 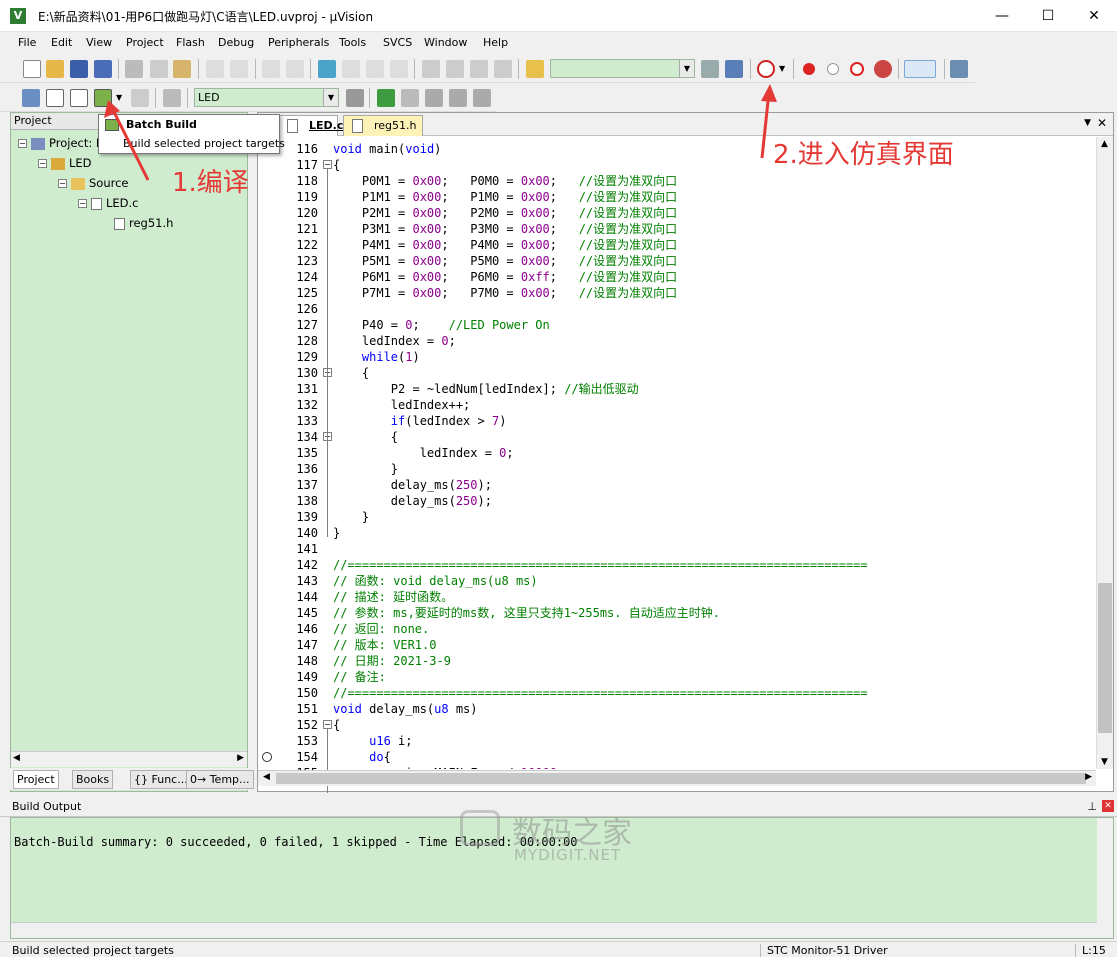 What do you see at coordinates (769, 93) in the screenshot?
I see `arrow-head-debug` at bounding box center [769, 93].